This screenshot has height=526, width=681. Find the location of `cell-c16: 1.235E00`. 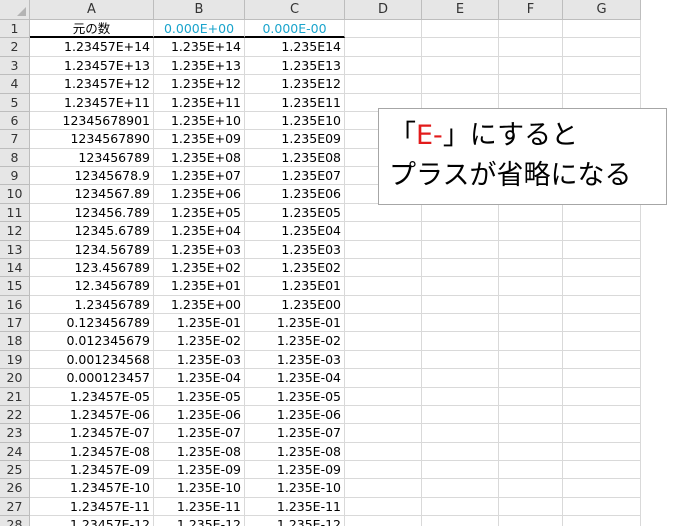

cell-c16: 1.235E00 is located at coordinates (295, 304).